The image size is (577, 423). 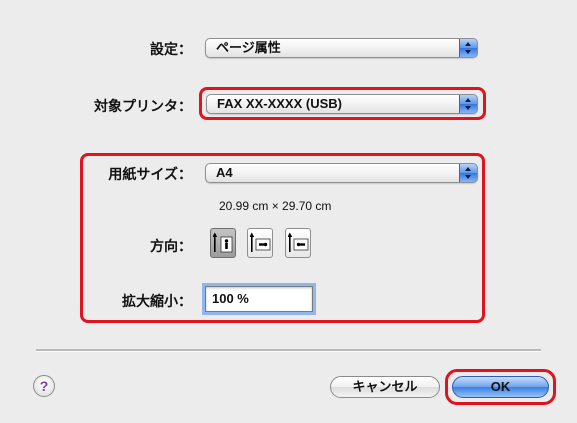 I want to click on landscape-left-icon, so click(x=260, y=242).